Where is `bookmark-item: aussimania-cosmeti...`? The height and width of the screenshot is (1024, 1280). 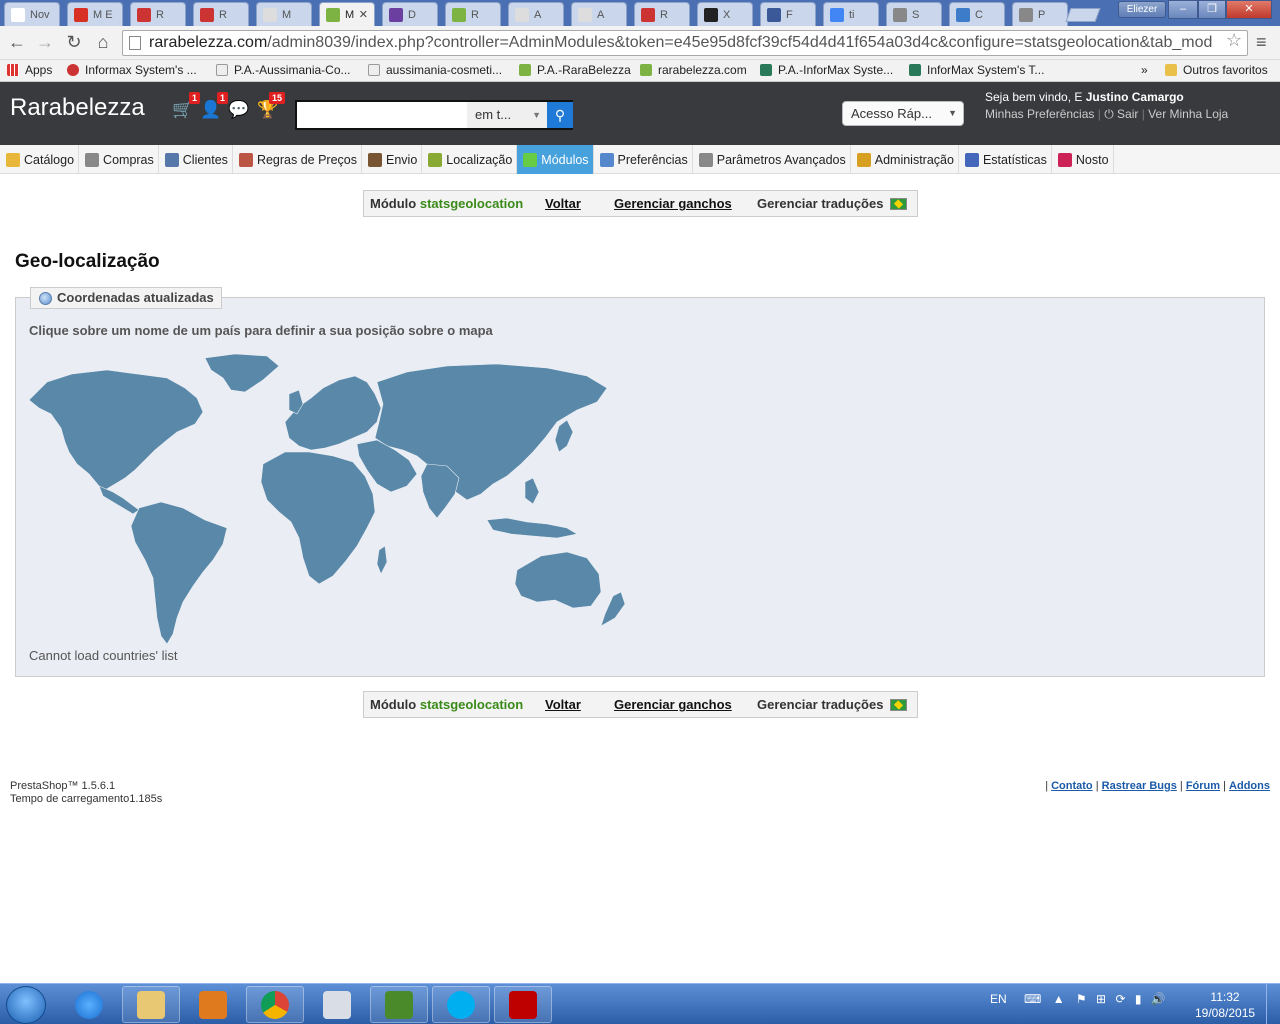
bookmark-item: aussimania-cosmeti... is located at coordinates (435, 70).